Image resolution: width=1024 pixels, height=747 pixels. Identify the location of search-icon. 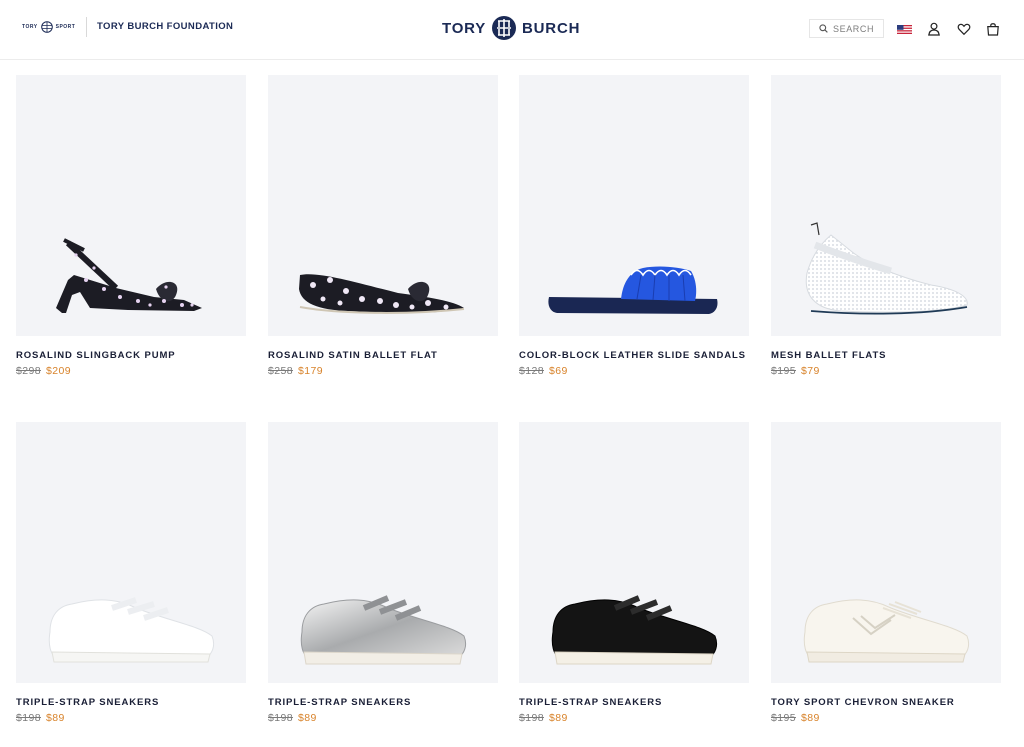
(823, 28).